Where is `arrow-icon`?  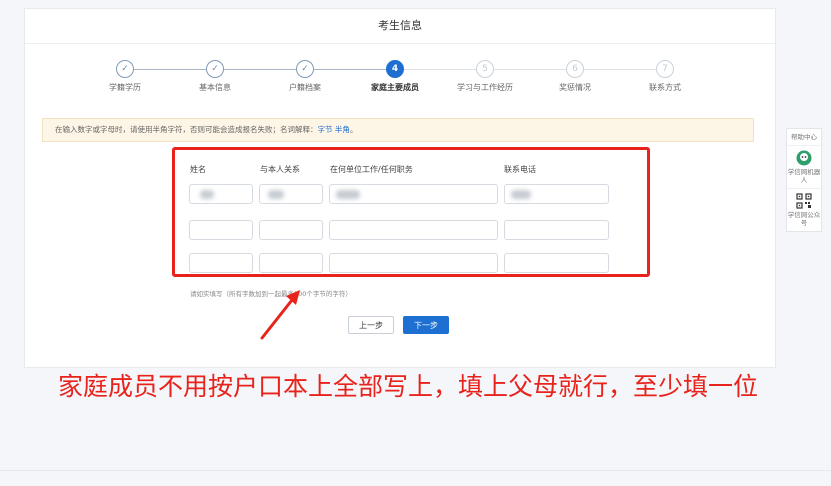
arrow-icon is located at coordinates (280, 315).